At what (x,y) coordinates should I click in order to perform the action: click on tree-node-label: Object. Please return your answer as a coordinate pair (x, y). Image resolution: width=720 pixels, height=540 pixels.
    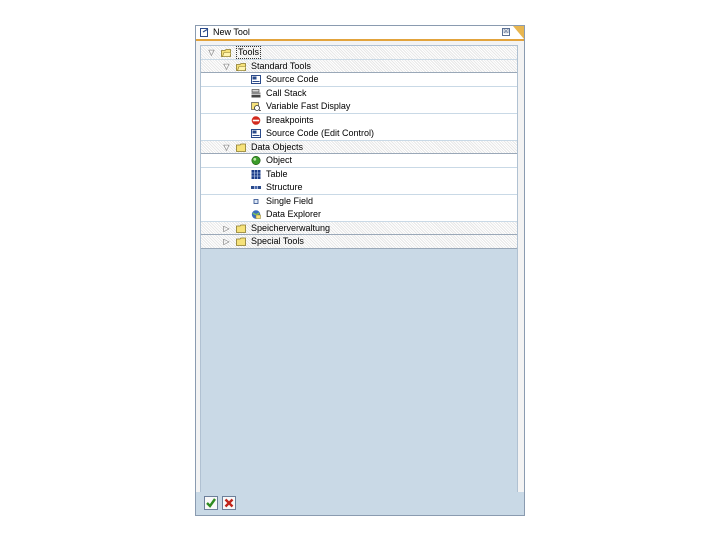
    Looking at the image, I should click on (279, 160).